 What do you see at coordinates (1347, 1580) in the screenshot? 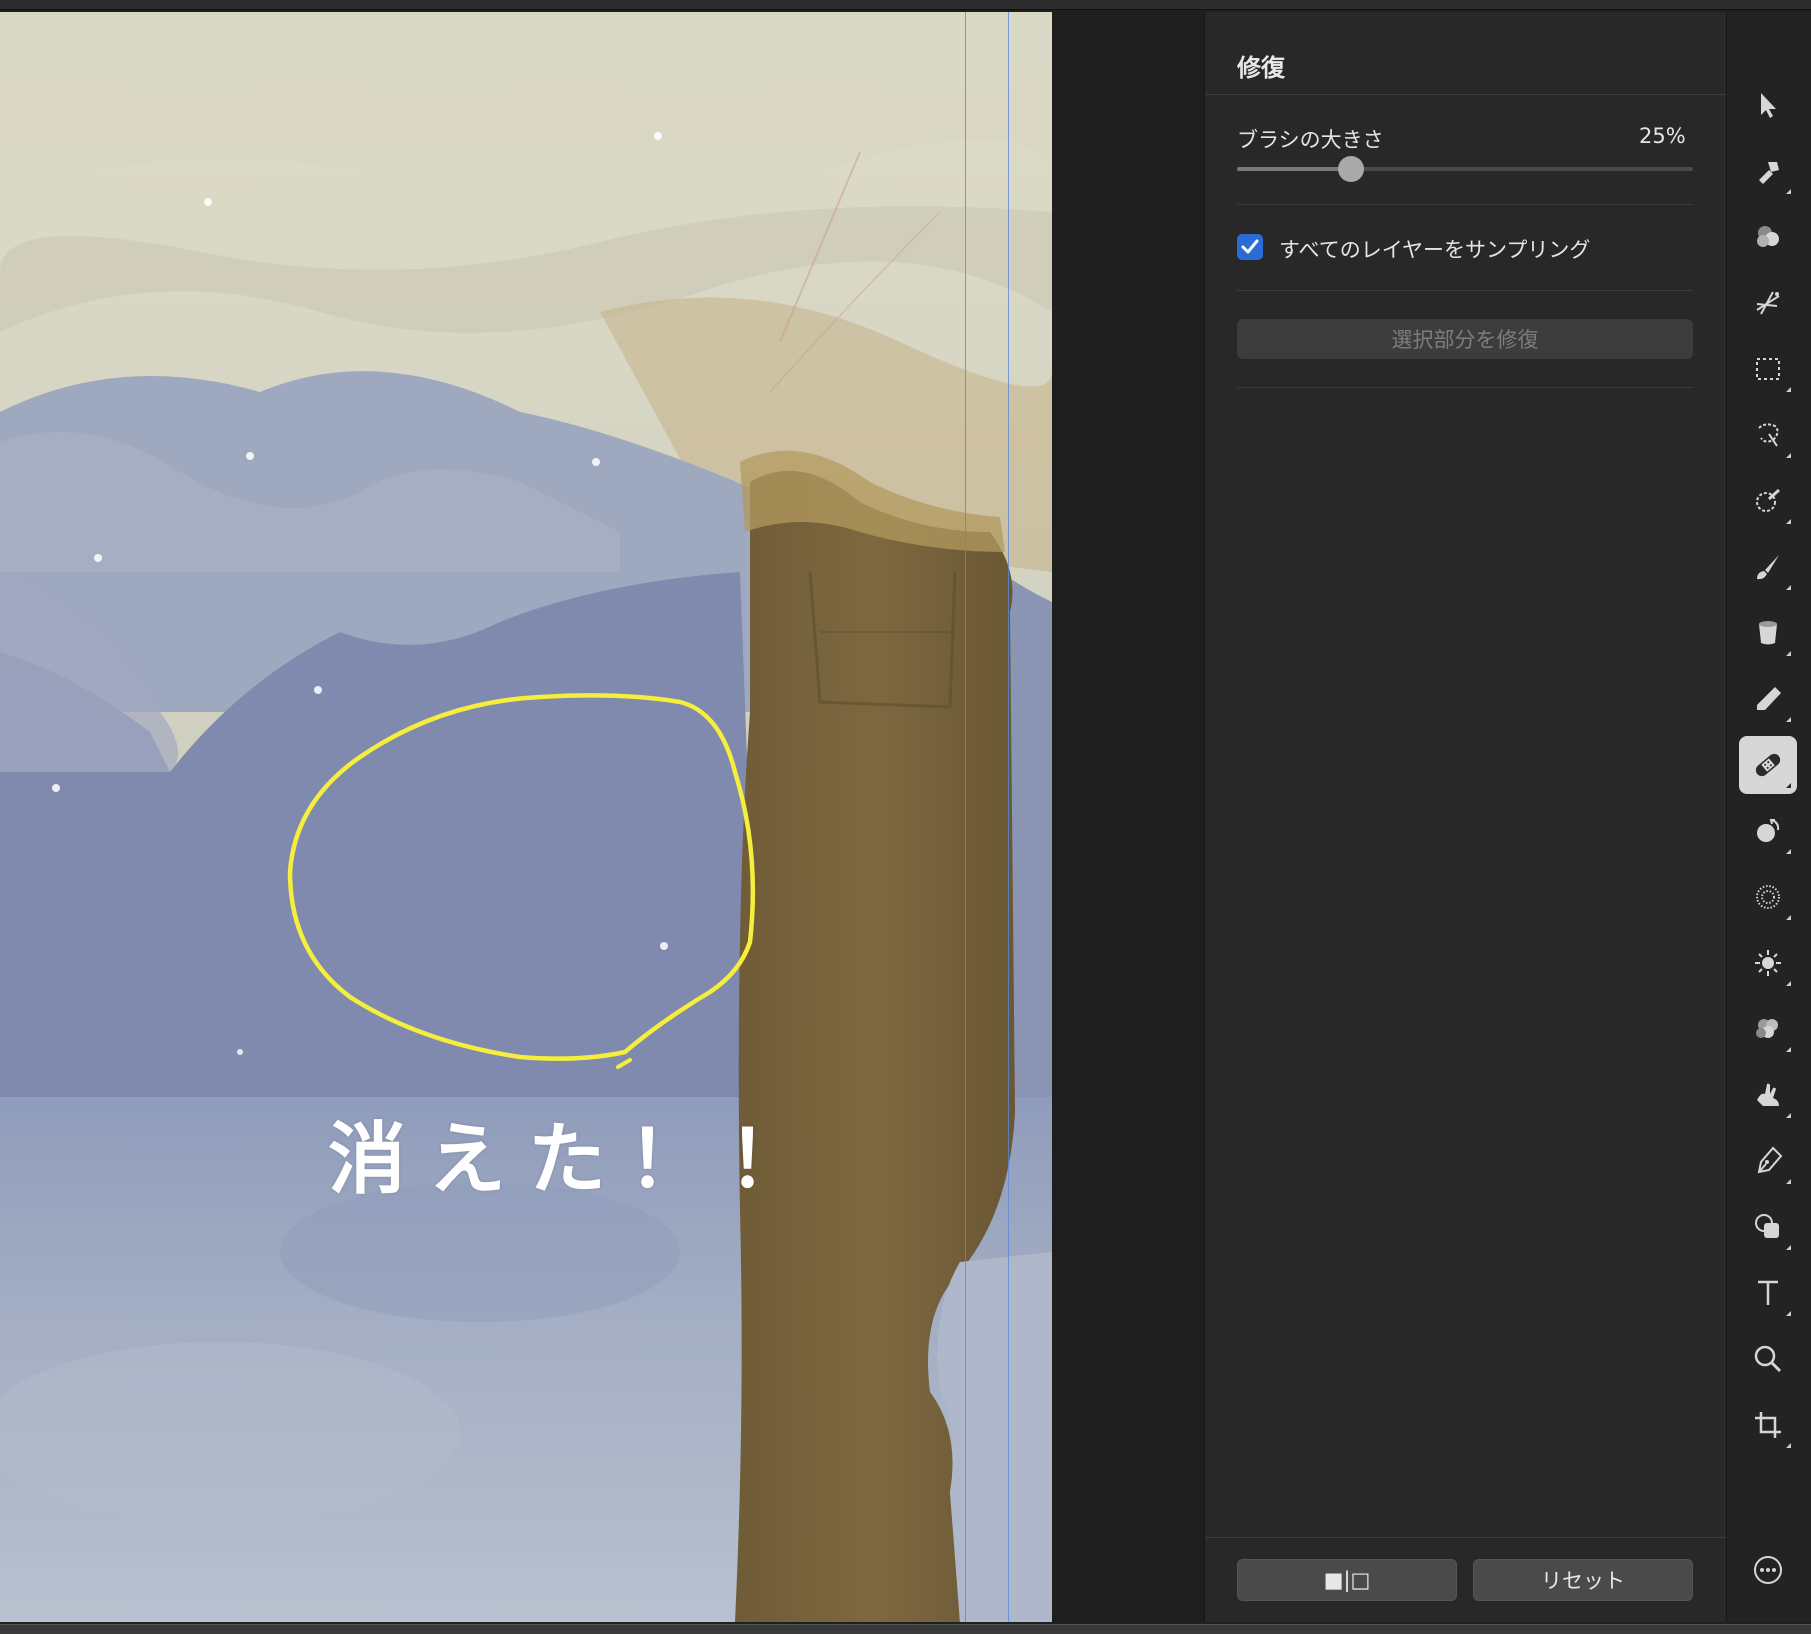
I see `compare-view-button: ■|□` at bounding box center [1347, 1580].